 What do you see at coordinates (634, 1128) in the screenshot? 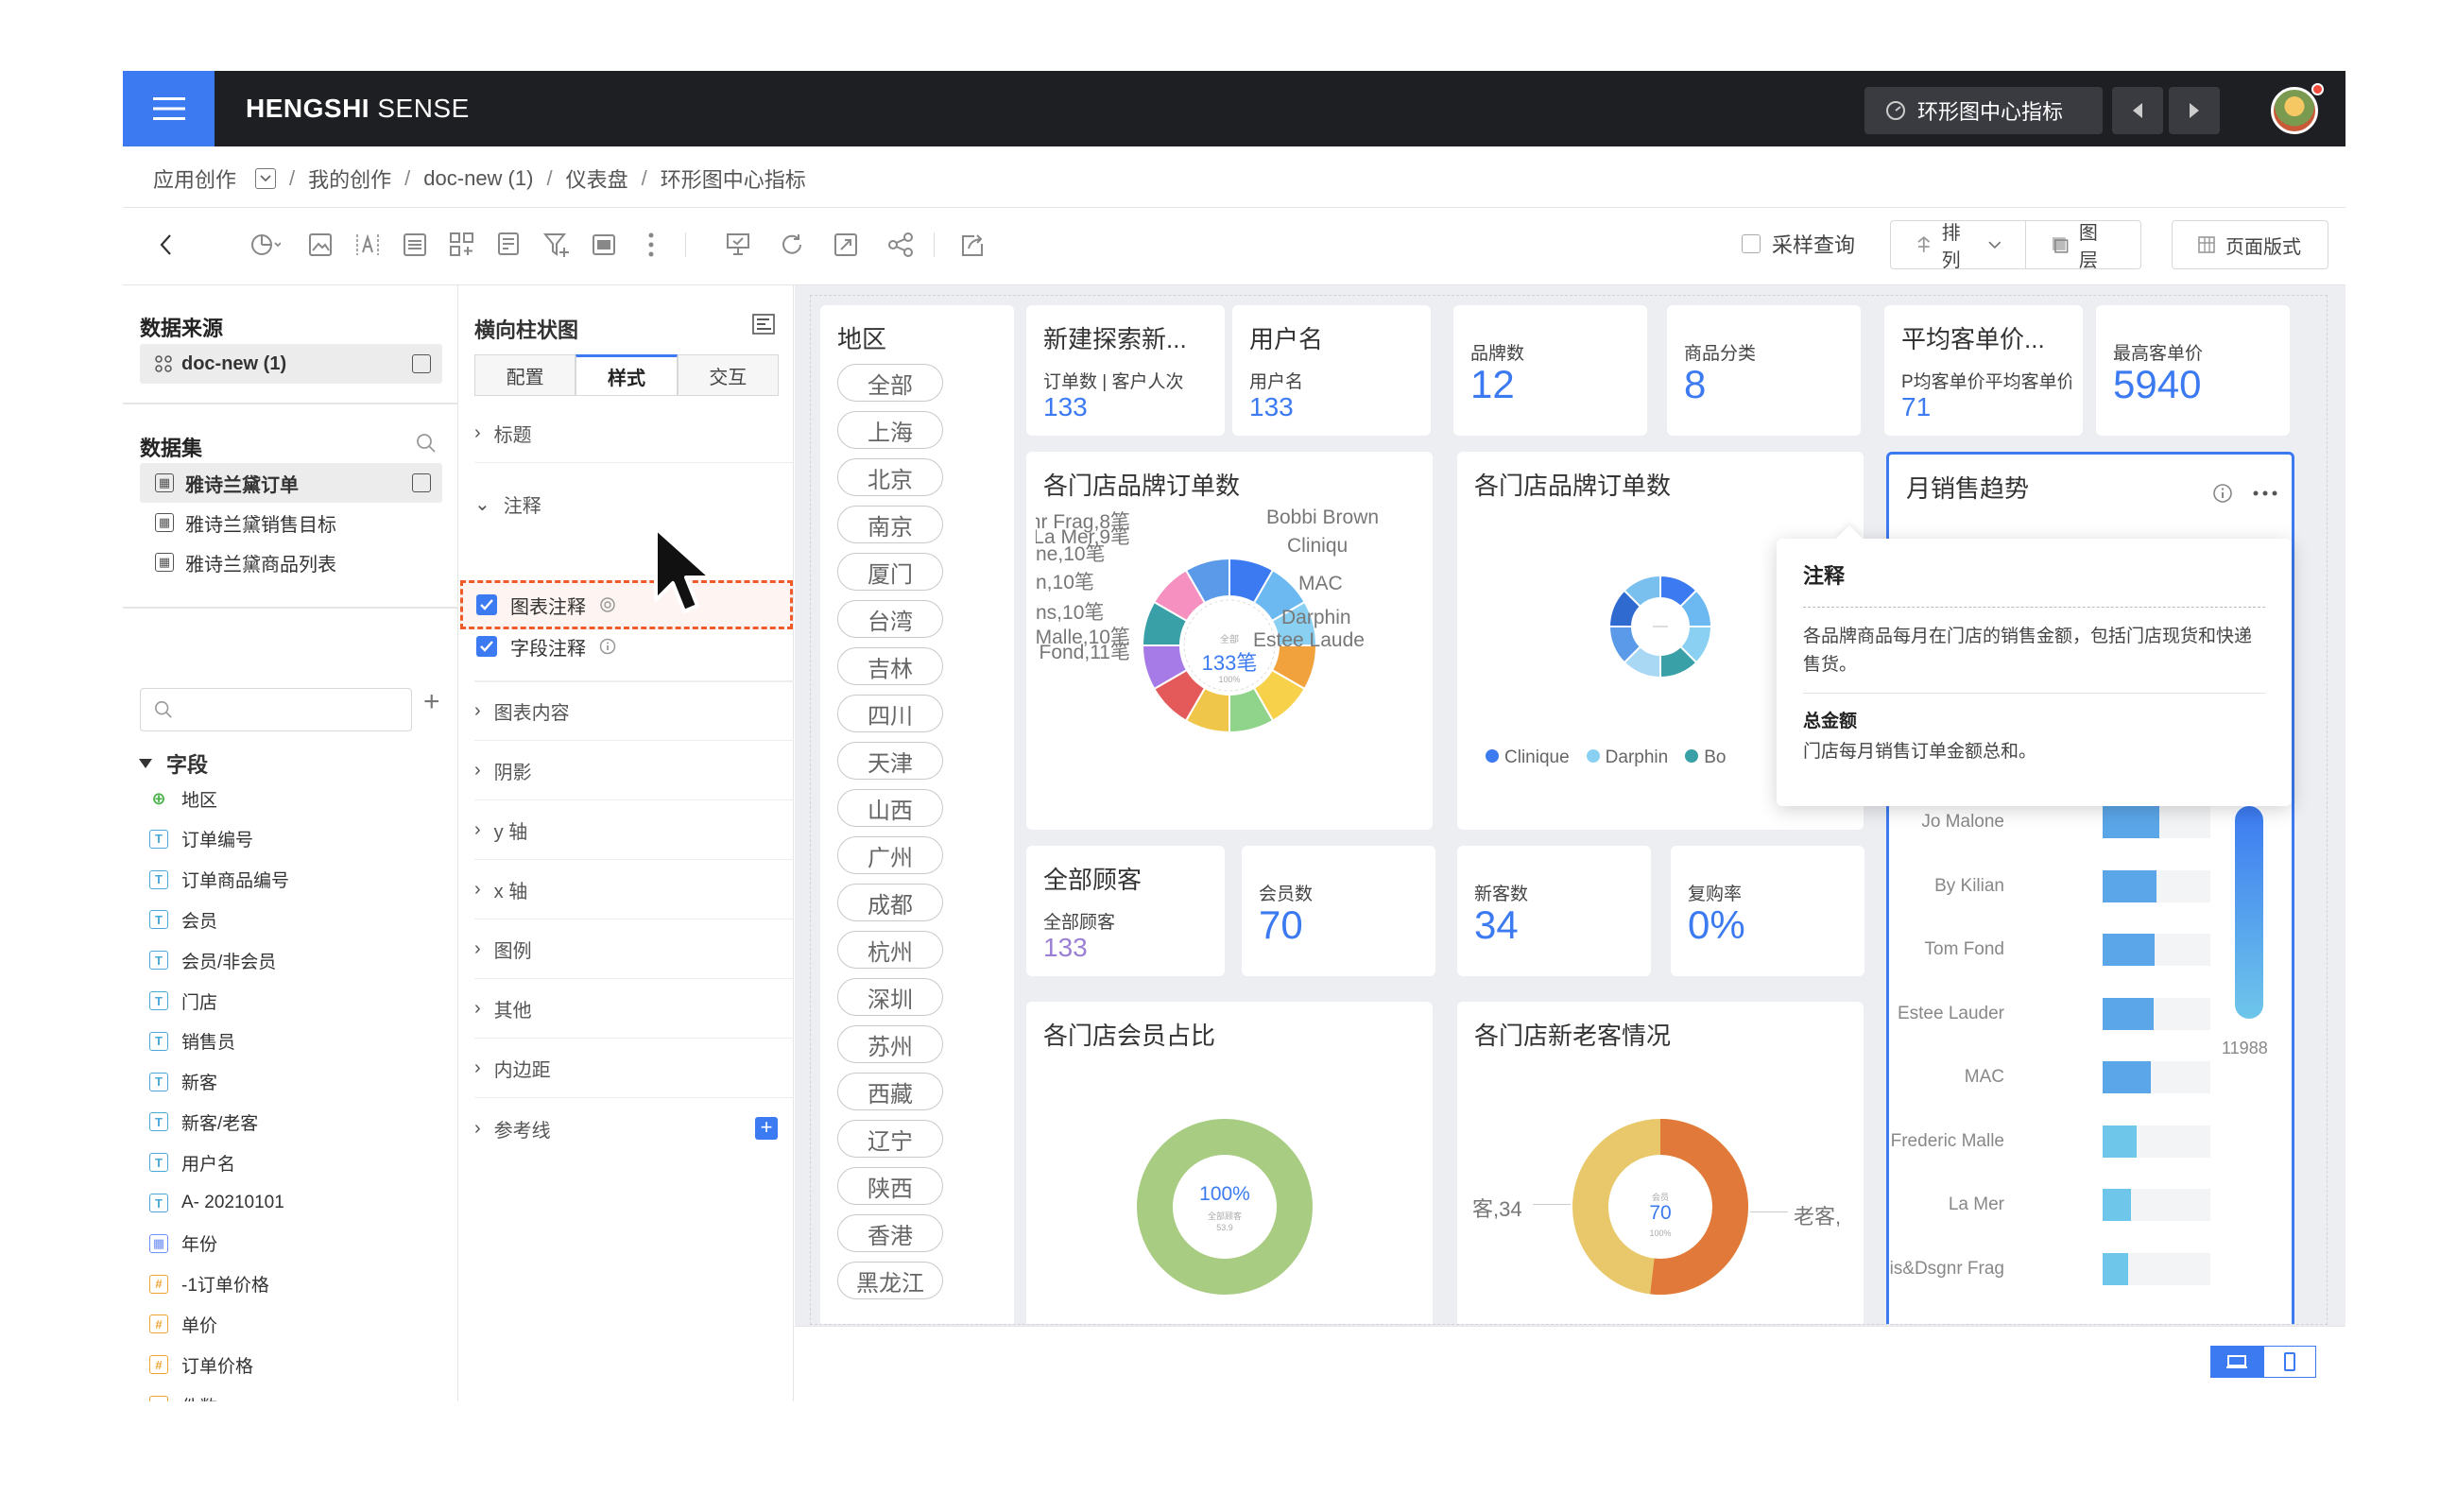
I see `section-reference-line: › 参考线` at bounding box center [634, 1128].